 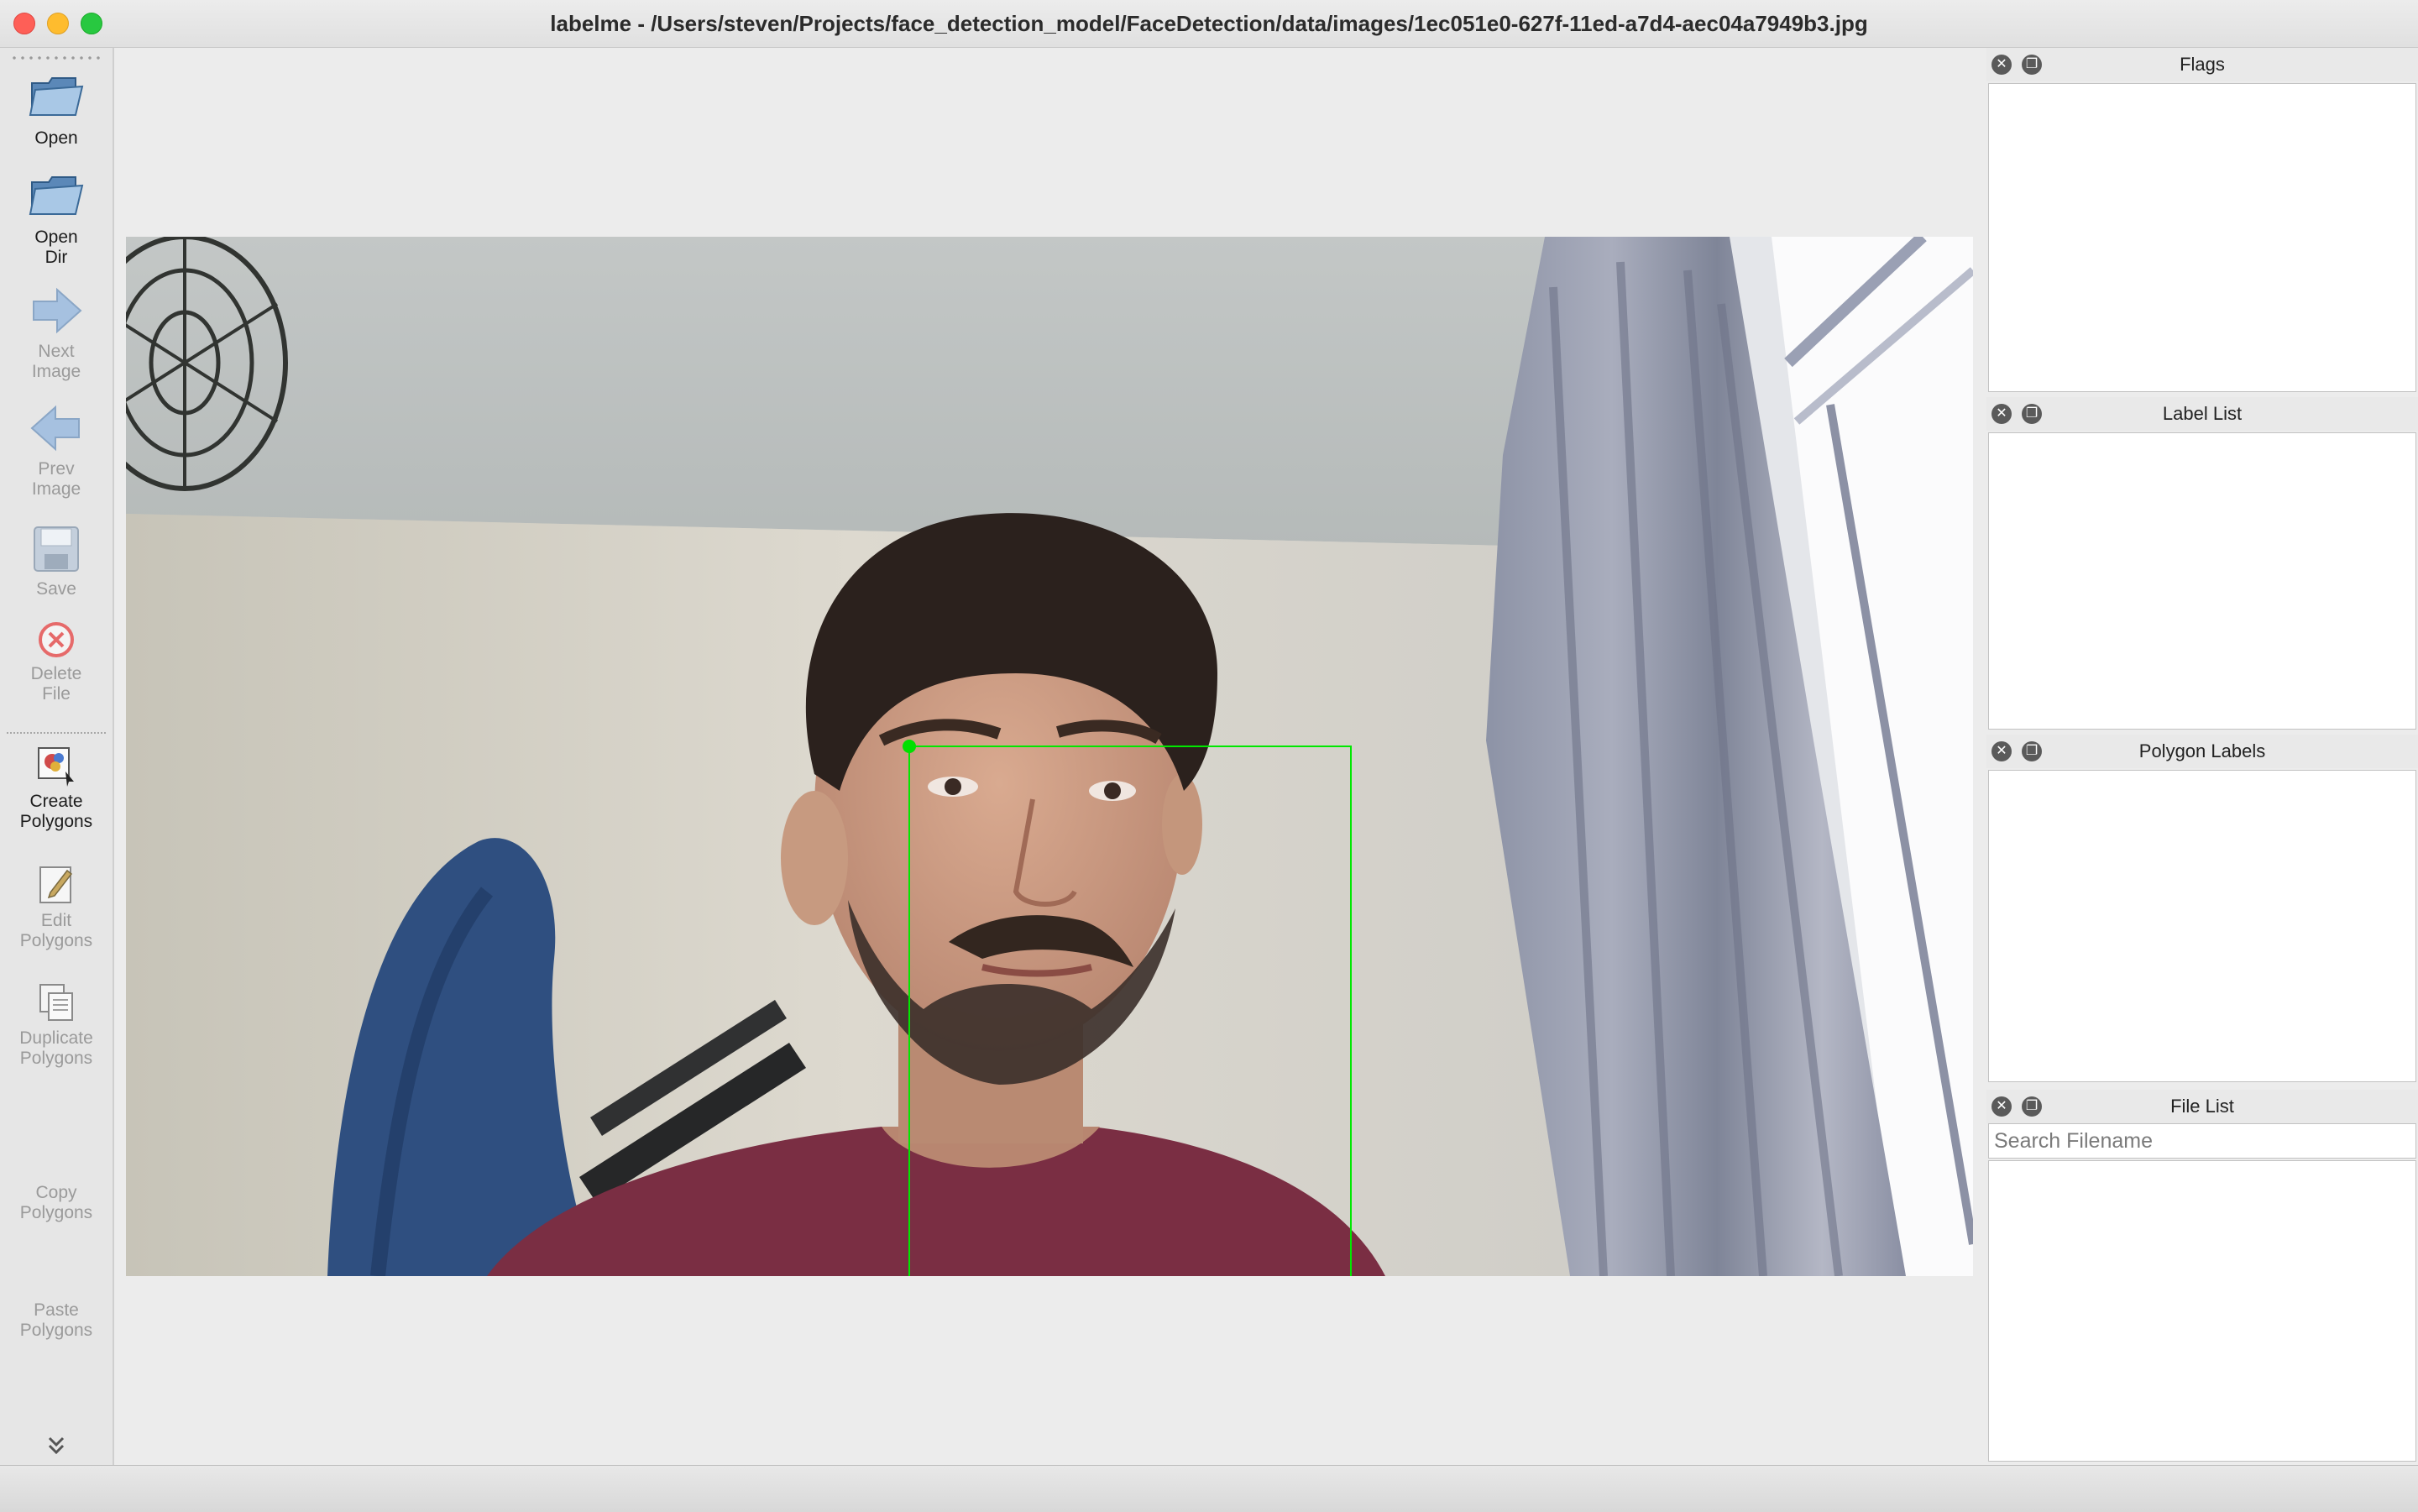 I want to click on search-filename-input, so click(x=2202, y=1141).